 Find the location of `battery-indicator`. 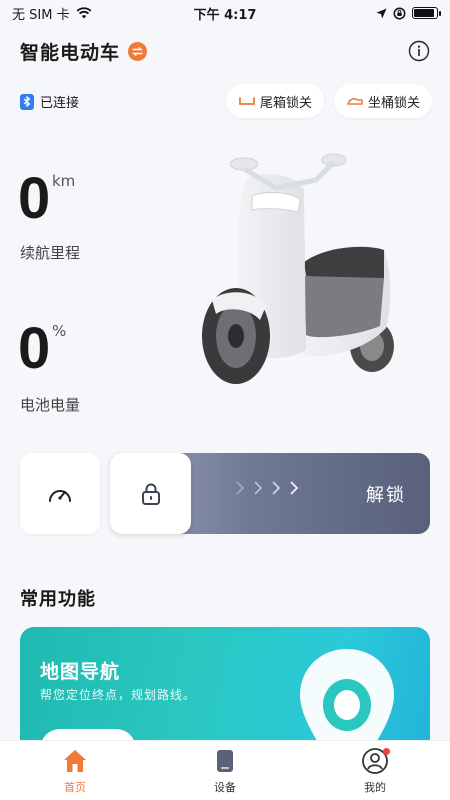

battery-indicator is located at coordinates (426, 13).